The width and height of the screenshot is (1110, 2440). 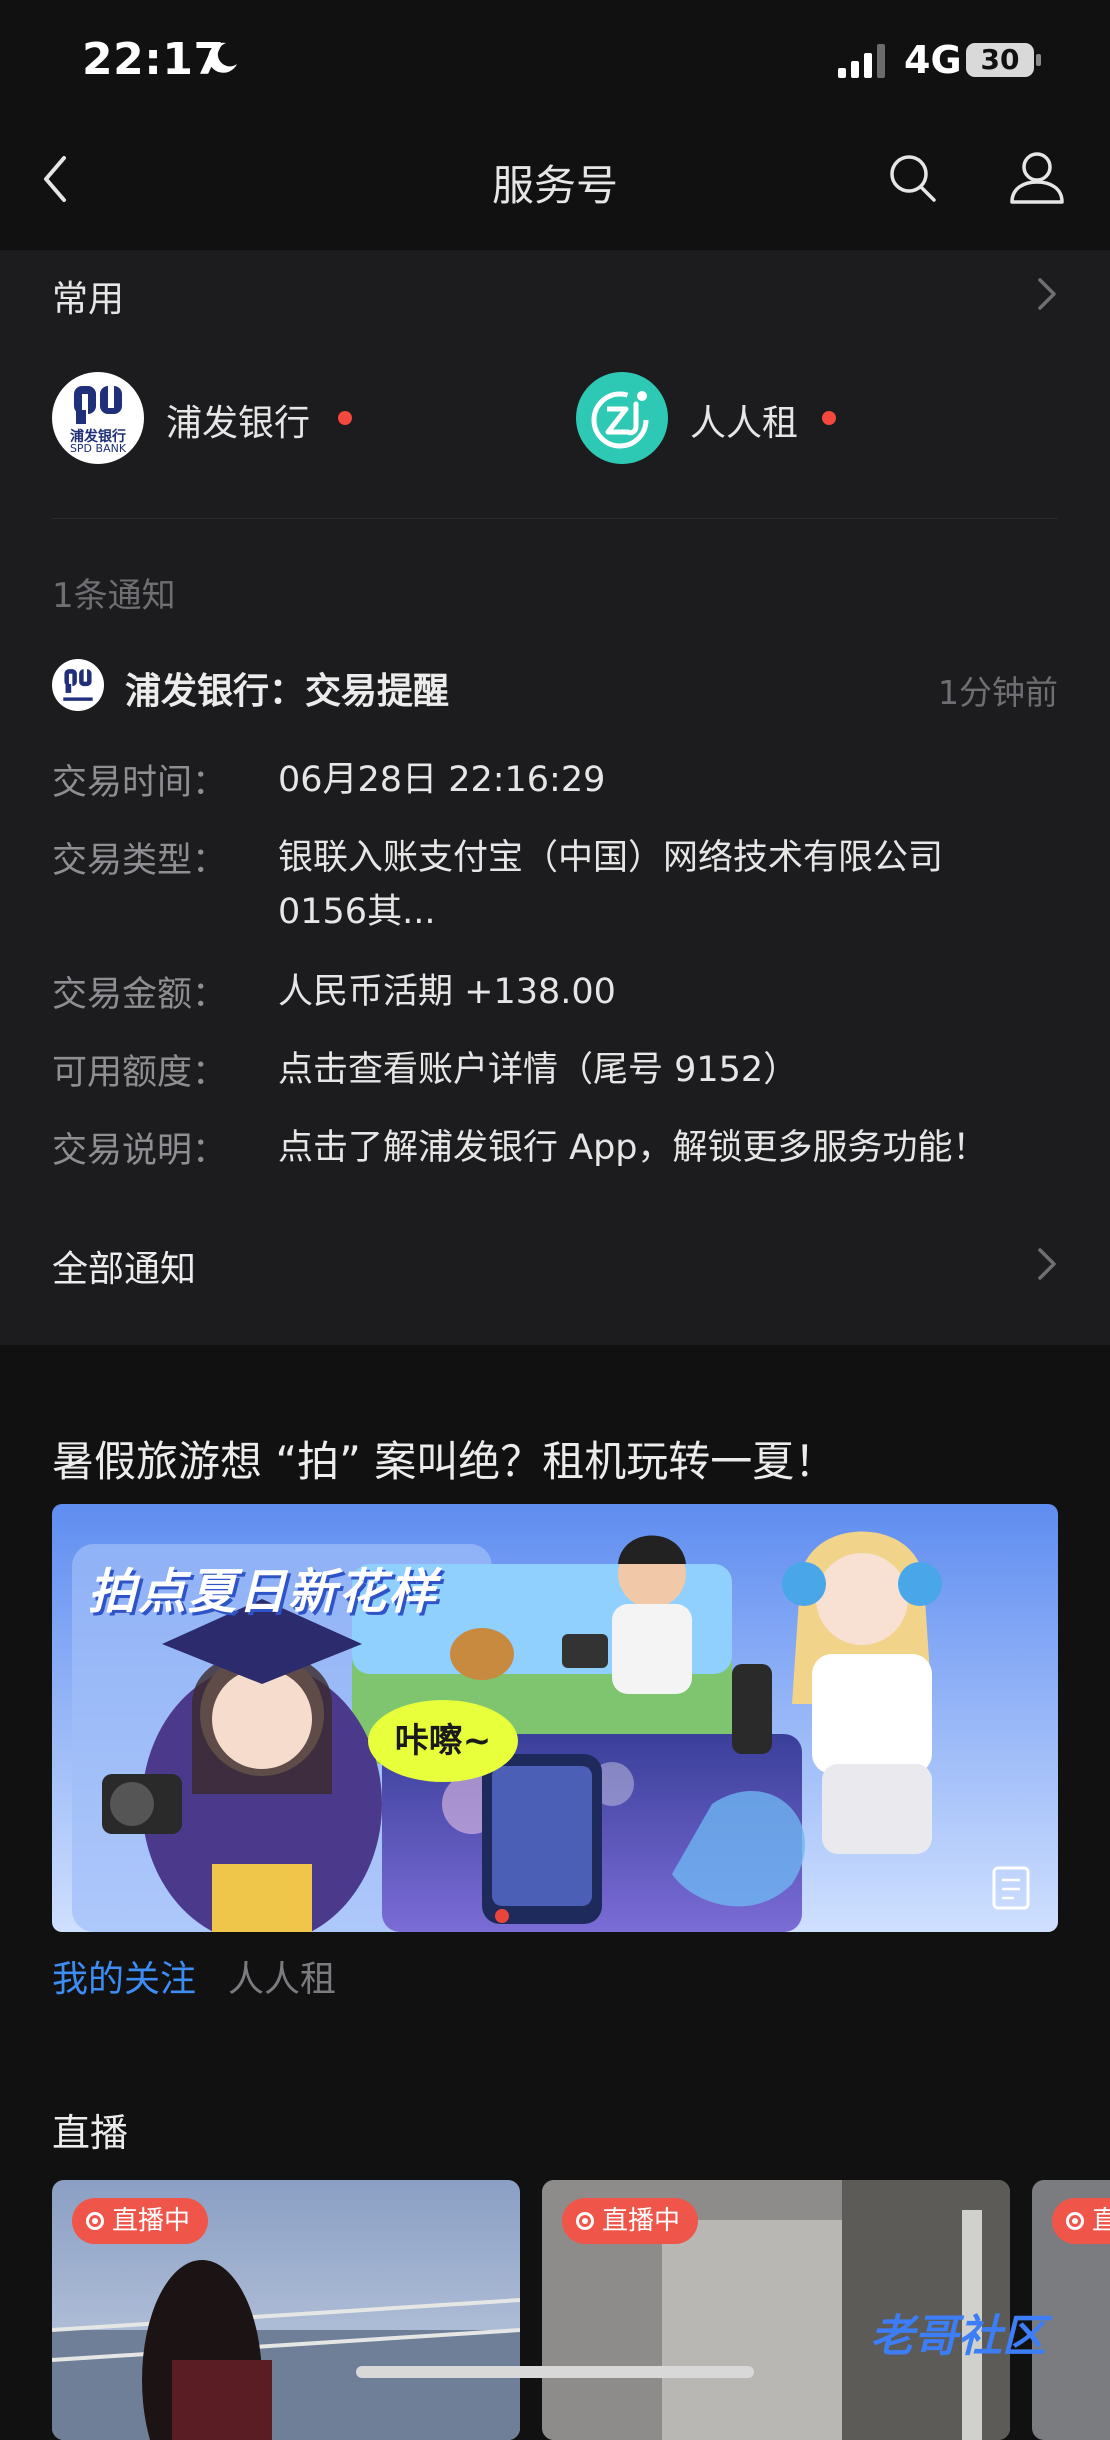 What do you see at coordinates (933, 60) in the screenshot?
I see `network-type: 4G` at bounding box center [933, 60].